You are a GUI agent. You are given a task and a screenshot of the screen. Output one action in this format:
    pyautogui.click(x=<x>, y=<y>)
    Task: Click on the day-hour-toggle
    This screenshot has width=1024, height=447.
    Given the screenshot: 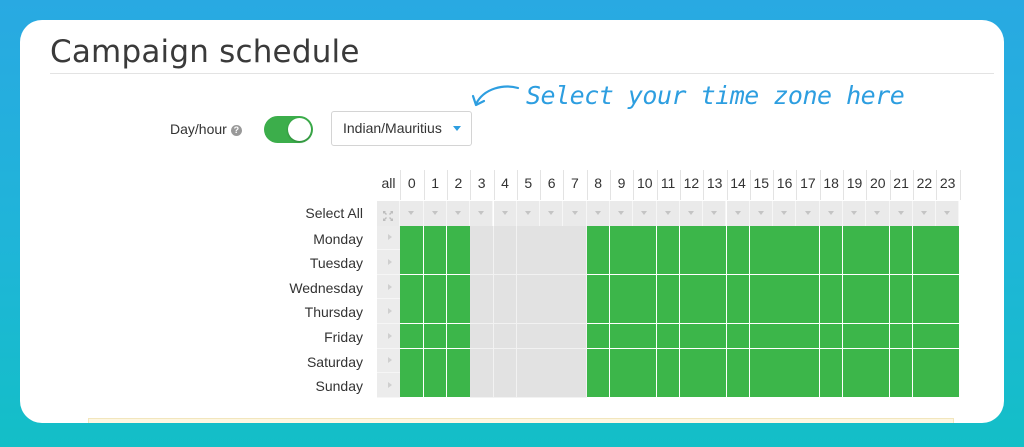 What is the action you would take?
    pyautogui.click(x=288, y=129)
    